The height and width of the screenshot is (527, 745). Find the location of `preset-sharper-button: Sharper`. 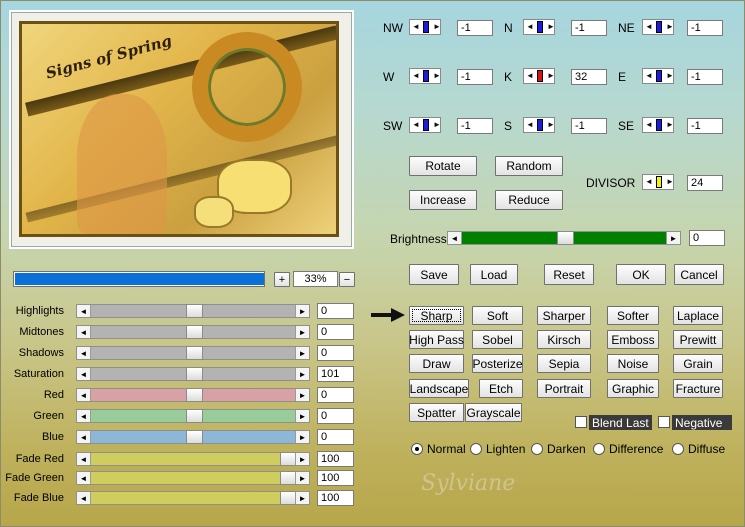

preset-sharper-button: Sharper is located at coordinates (564, 315).